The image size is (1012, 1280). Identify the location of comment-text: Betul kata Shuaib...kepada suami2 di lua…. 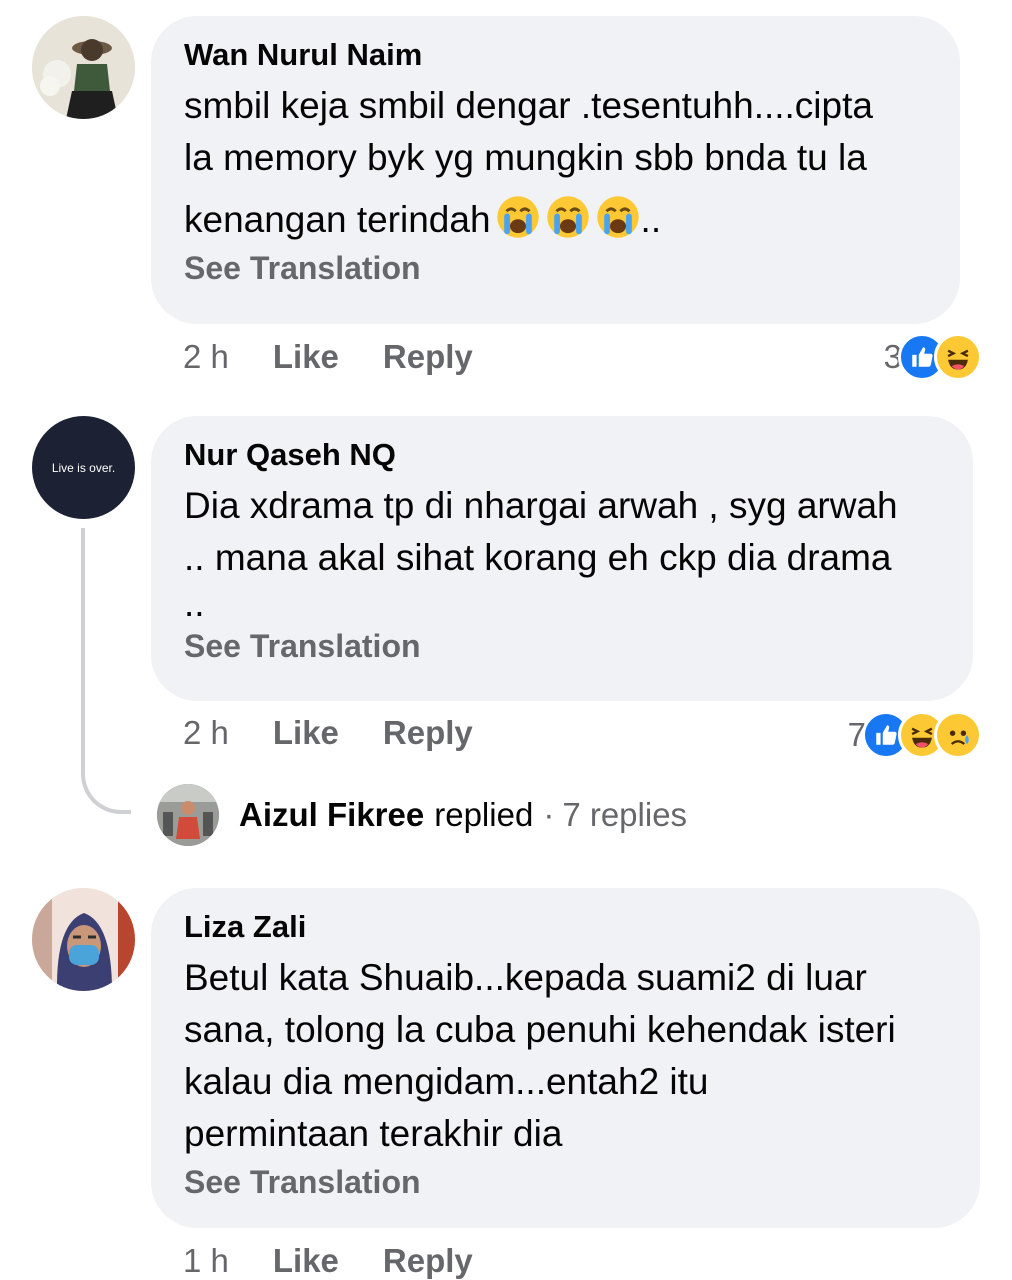
(566, 1056).